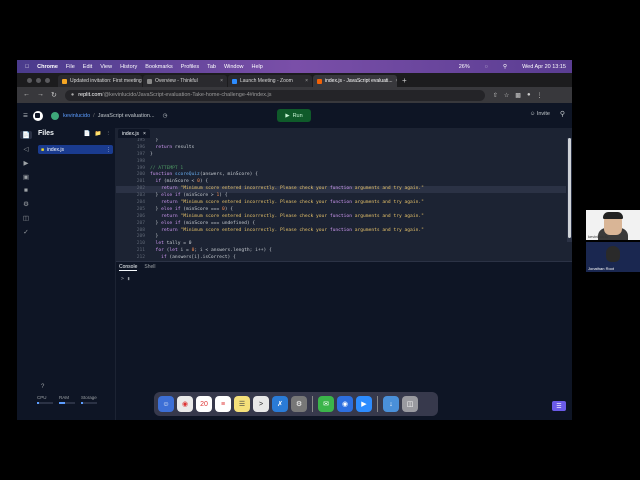 This screenshot has height=480, width=640. What do you see at coordinates (100, 81) in the screenshot?
I see `browser-tab: Updated invitation: First meeting×` at bounding box center [100, 81].